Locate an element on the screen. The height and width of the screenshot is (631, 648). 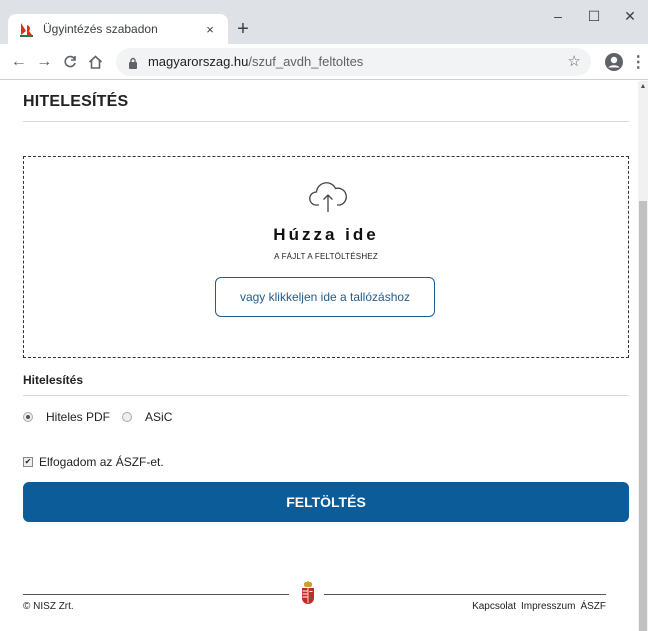
footer-link-kapcsolat: Kapcsolat is located at coordinates (494, 606).